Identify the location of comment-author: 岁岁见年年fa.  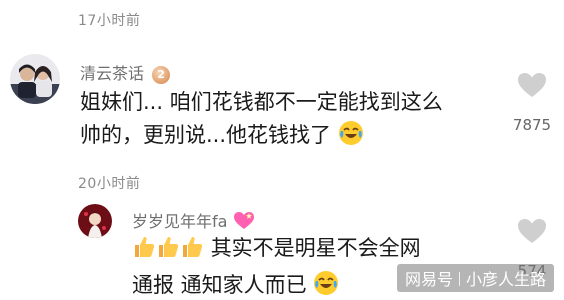
(193, 221).